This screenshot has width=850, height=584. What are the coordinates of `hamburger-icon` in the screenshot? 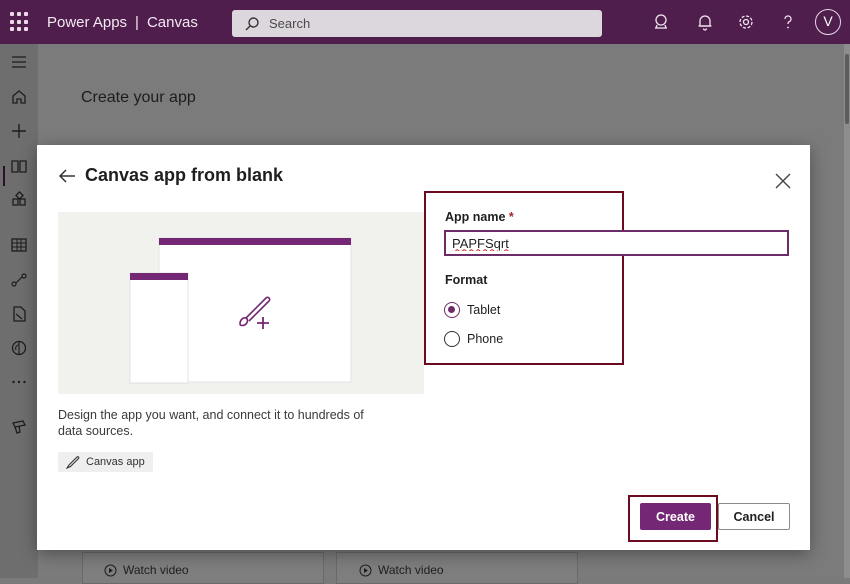 It's located at (19, 62).